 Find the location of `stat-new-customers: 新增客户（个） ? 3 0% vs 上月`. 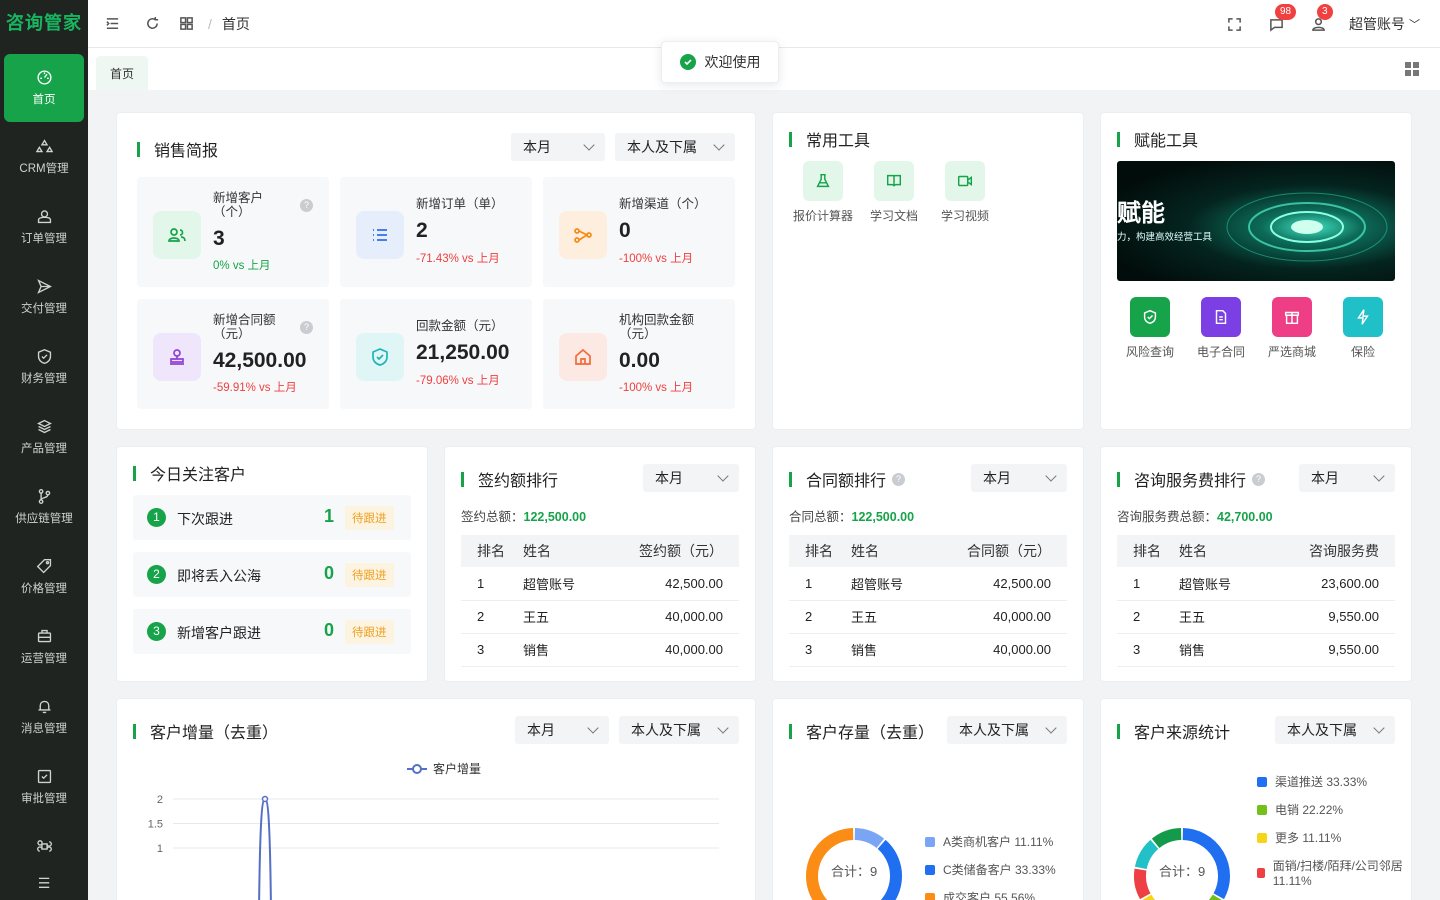

stat-new-customers: 新增客户（个） ? 3 0% vs 上月 is located at coordinates (233, 232).